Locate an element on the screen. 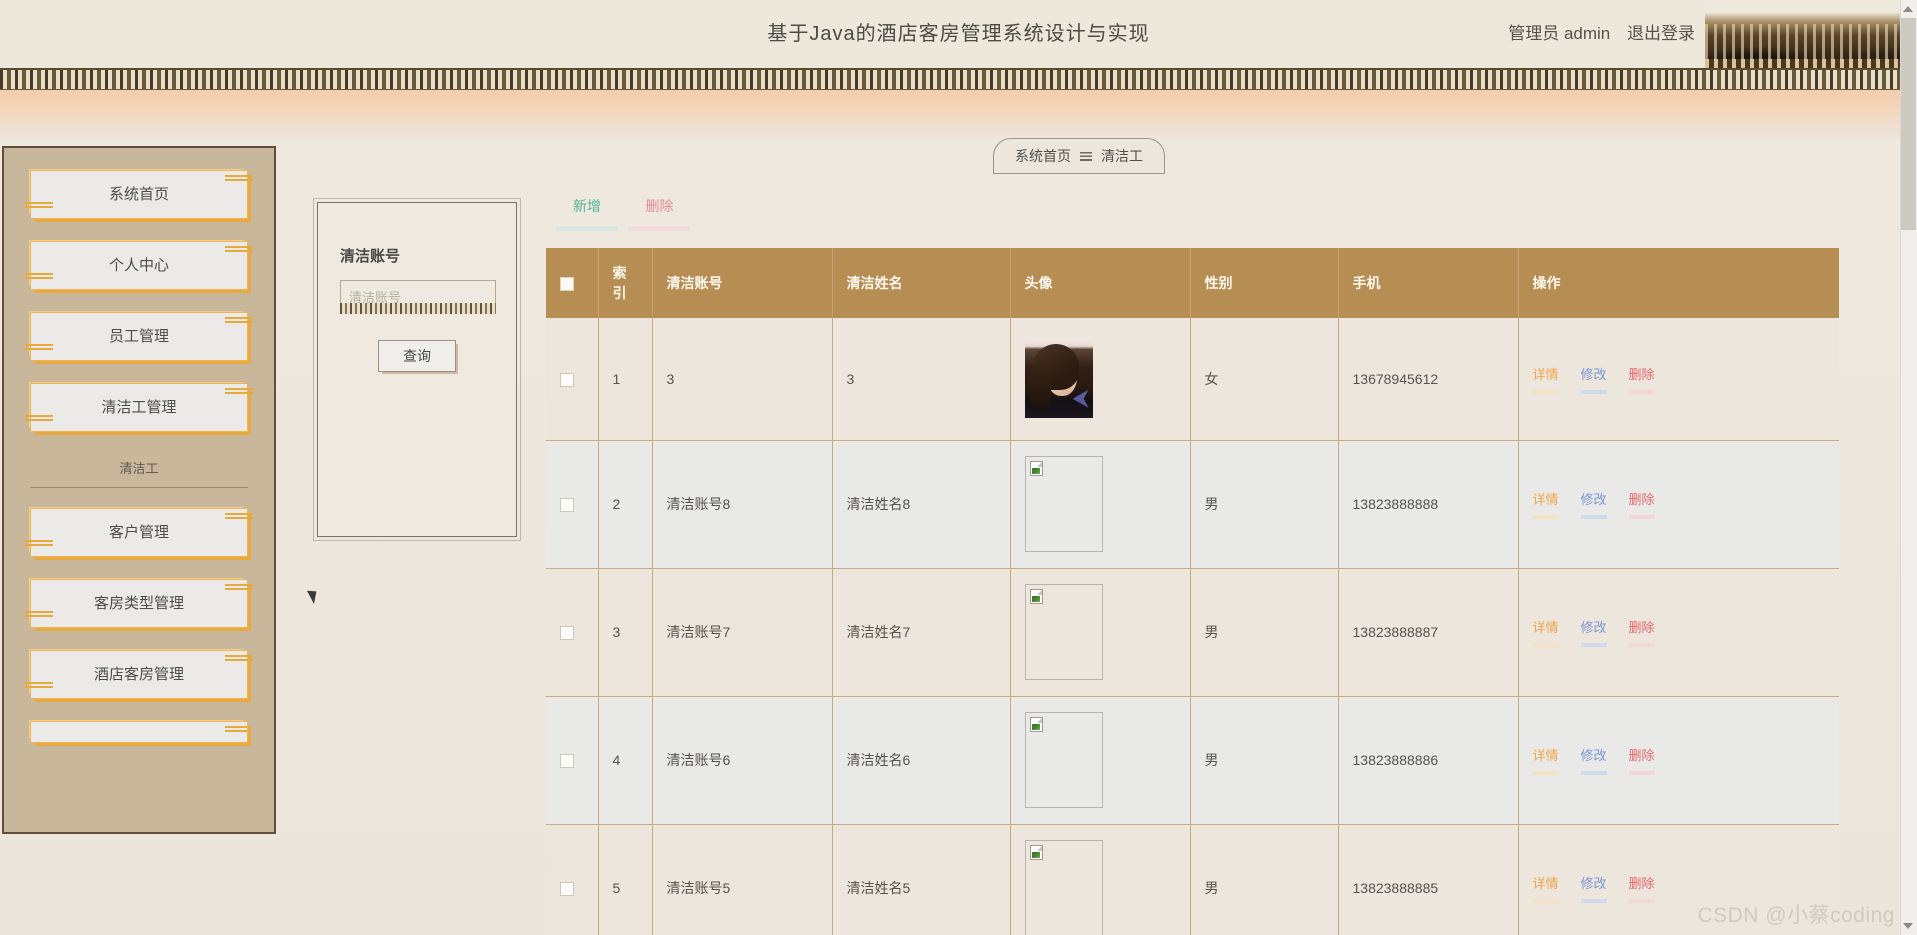 The image size is (1917, 935). add-button: 新增 is located at coordinates (587, 213).